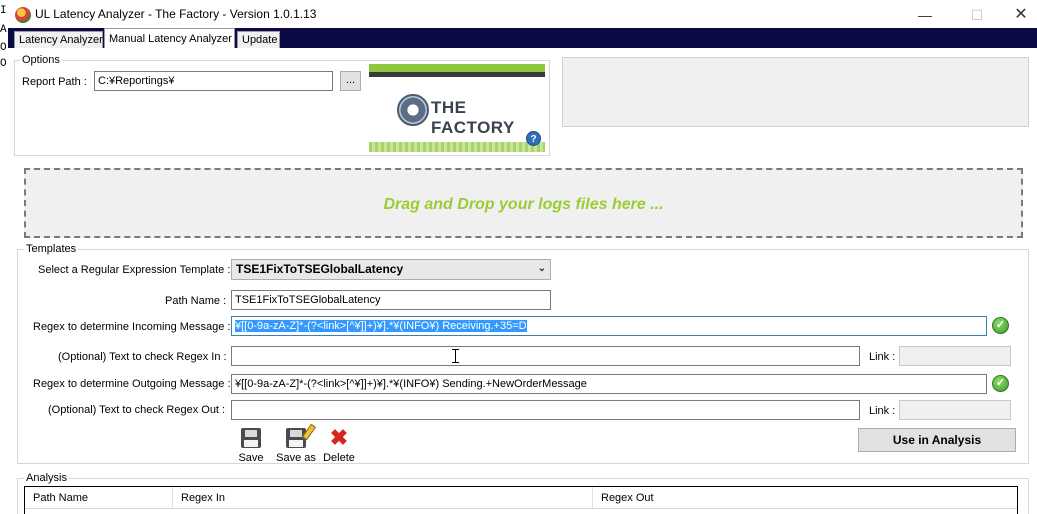  Describe the element at coordinates (132, 327) in the screenshot. I see `incoming-regex-label: Regex to determine Incoming Message :` at that location.